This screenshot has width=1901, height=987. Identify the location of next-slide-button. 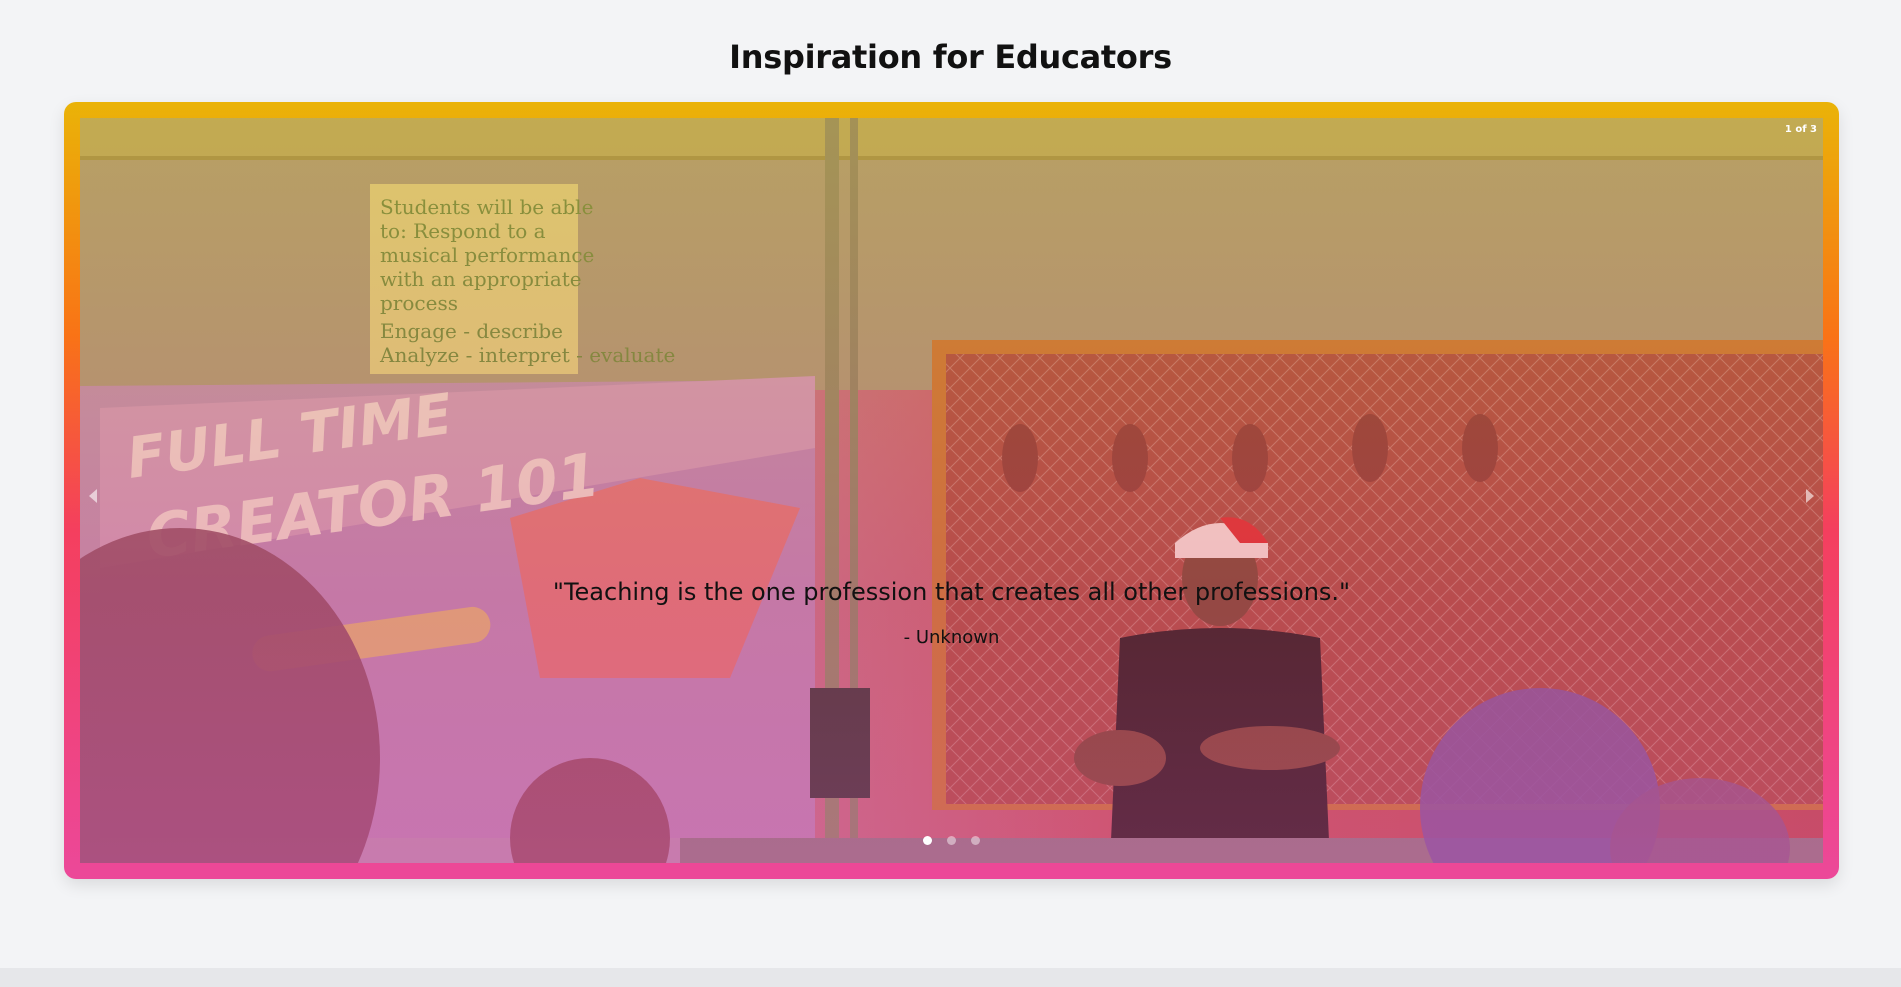
(1810, 496).